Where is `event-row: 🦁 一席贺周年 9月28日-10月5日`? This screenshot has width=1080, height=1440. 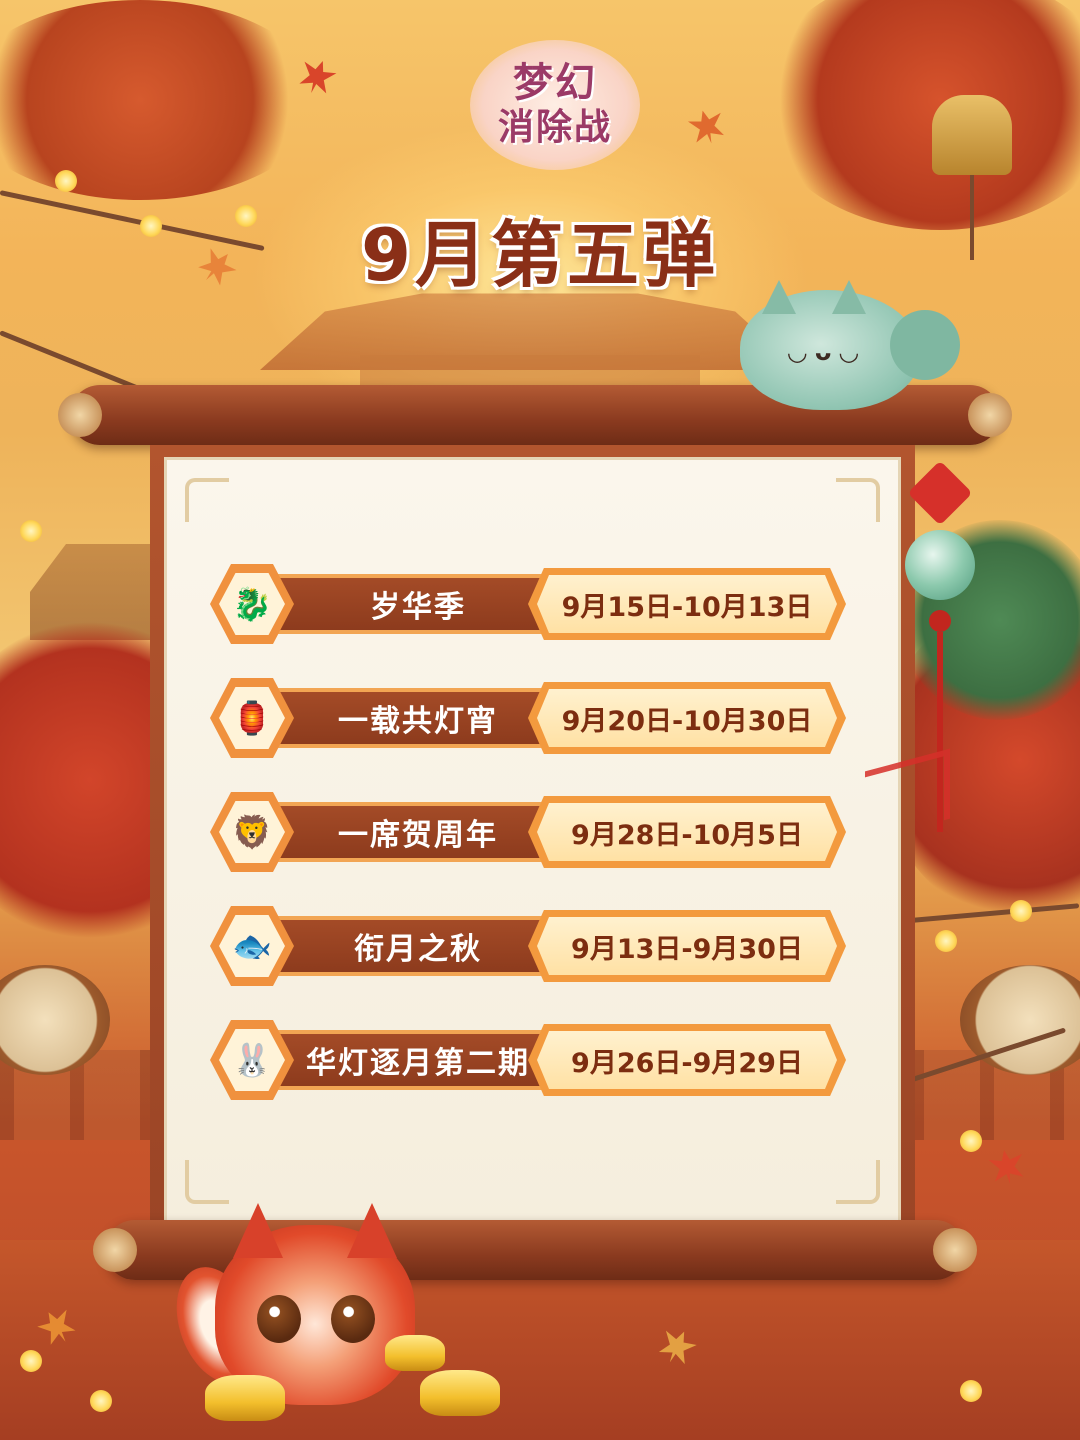
event-row: 🦁 一席贺周年 9月28日-10月5日 is located at coordinates (535, 832).